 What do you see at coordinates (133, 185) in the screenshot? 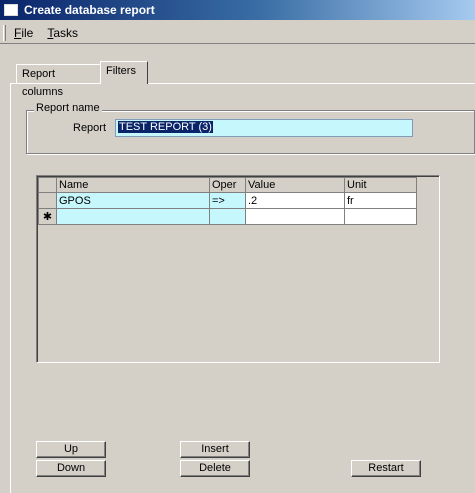
I see `column-header-name: Name` at bounding box center [133, 185].